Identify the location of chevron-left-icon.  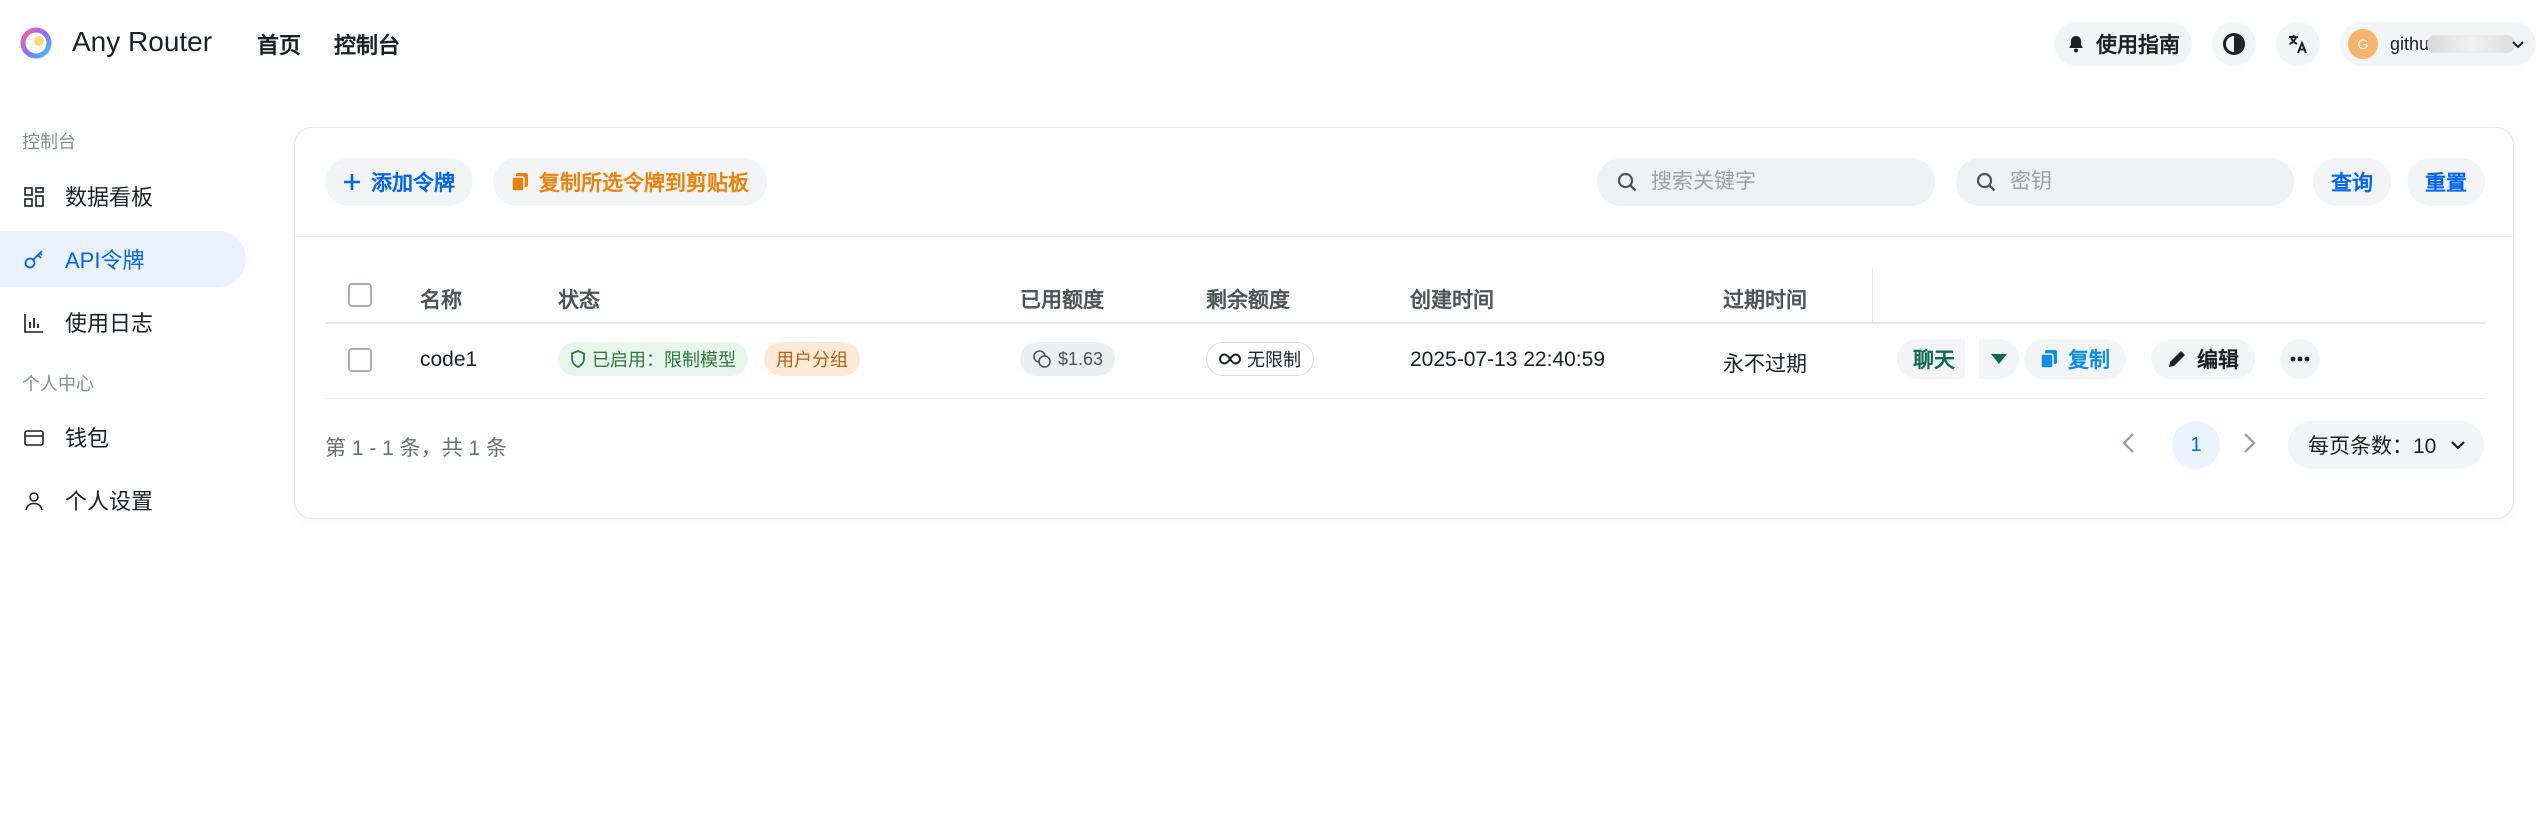
(2129, 443).